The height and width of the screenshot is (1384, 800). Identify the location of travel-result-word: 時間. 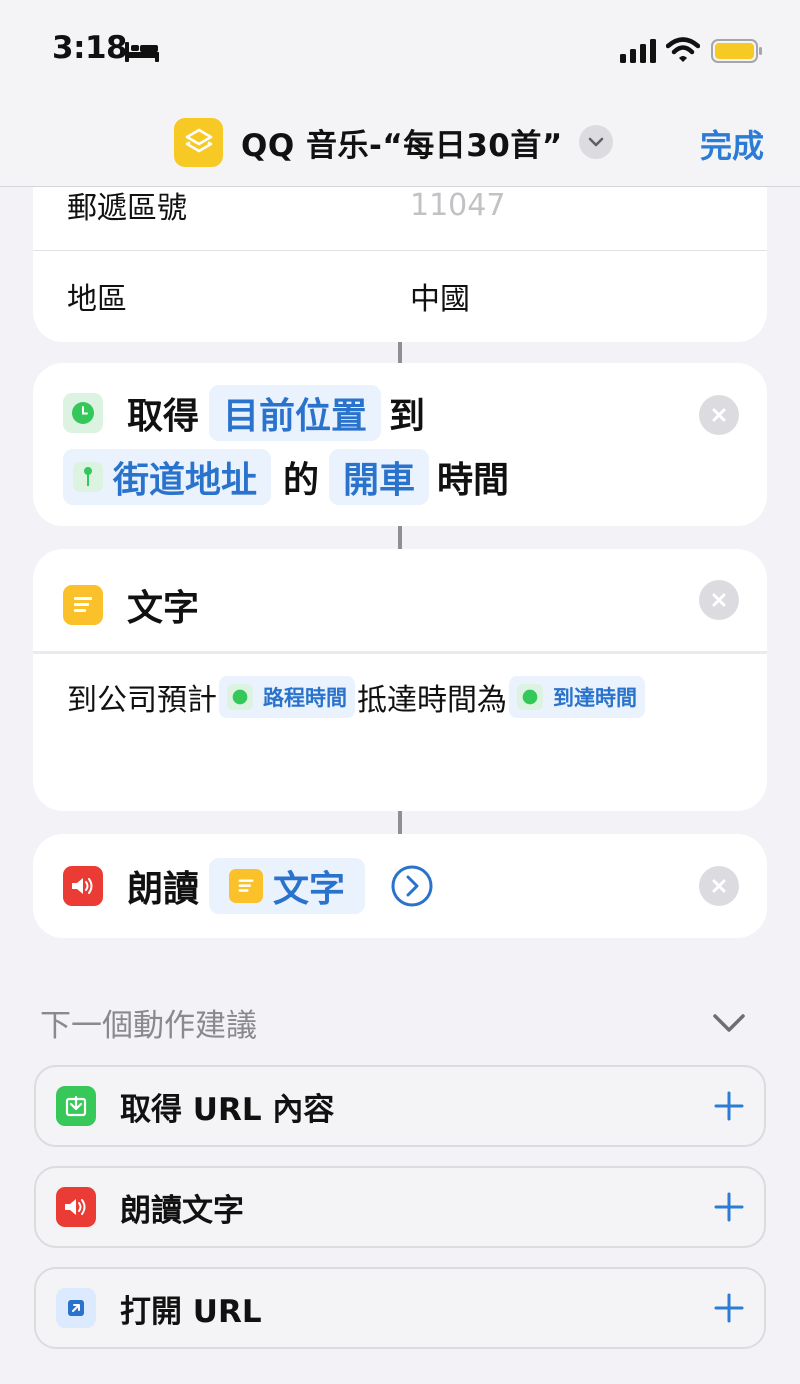
(473, 480).